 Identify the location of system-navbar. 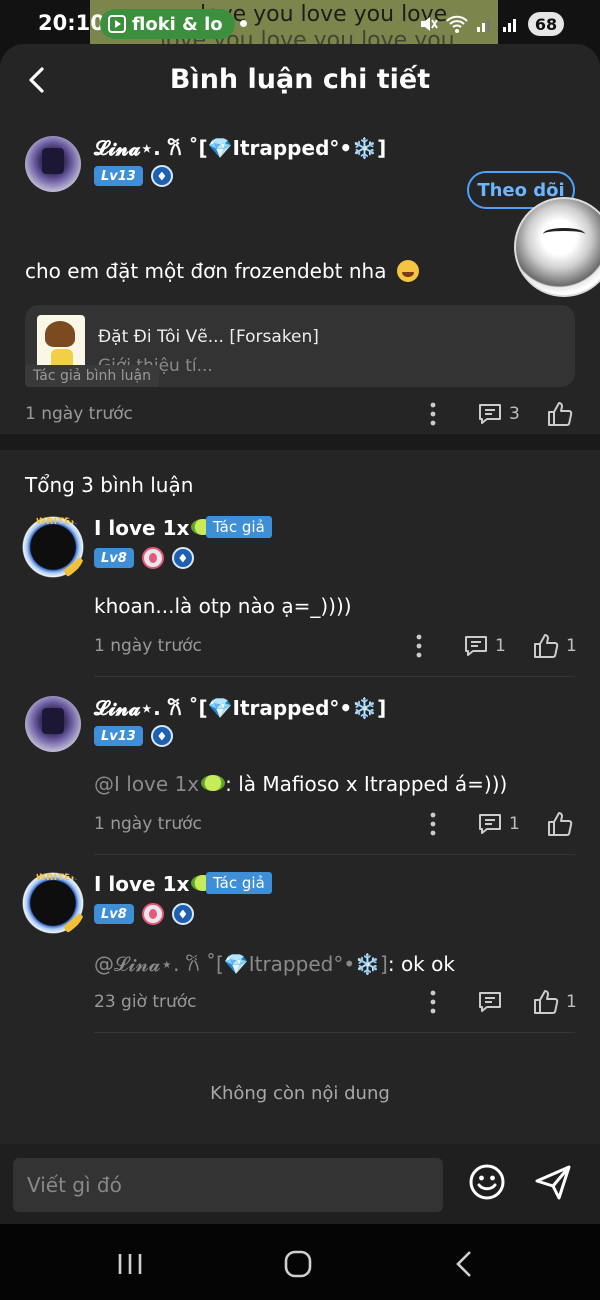
(300, 1262).